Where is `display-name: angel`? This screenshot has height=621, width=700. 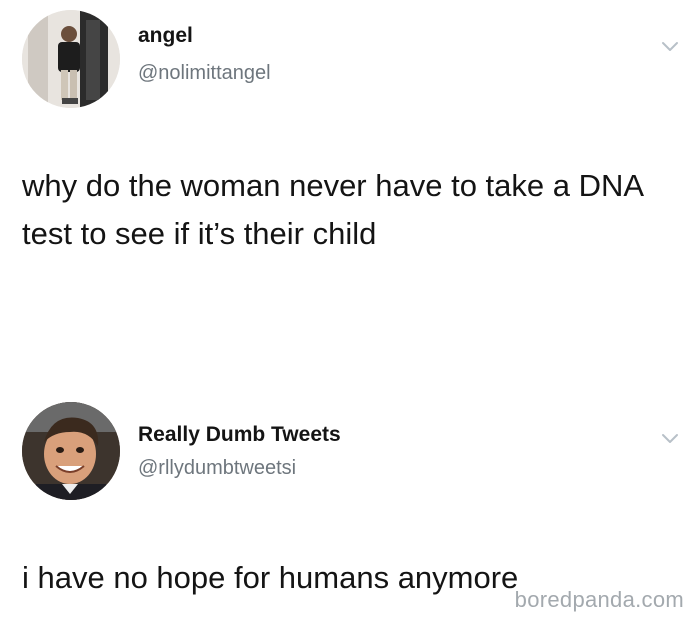 display-name: angel is located at coordinates (165, 36).